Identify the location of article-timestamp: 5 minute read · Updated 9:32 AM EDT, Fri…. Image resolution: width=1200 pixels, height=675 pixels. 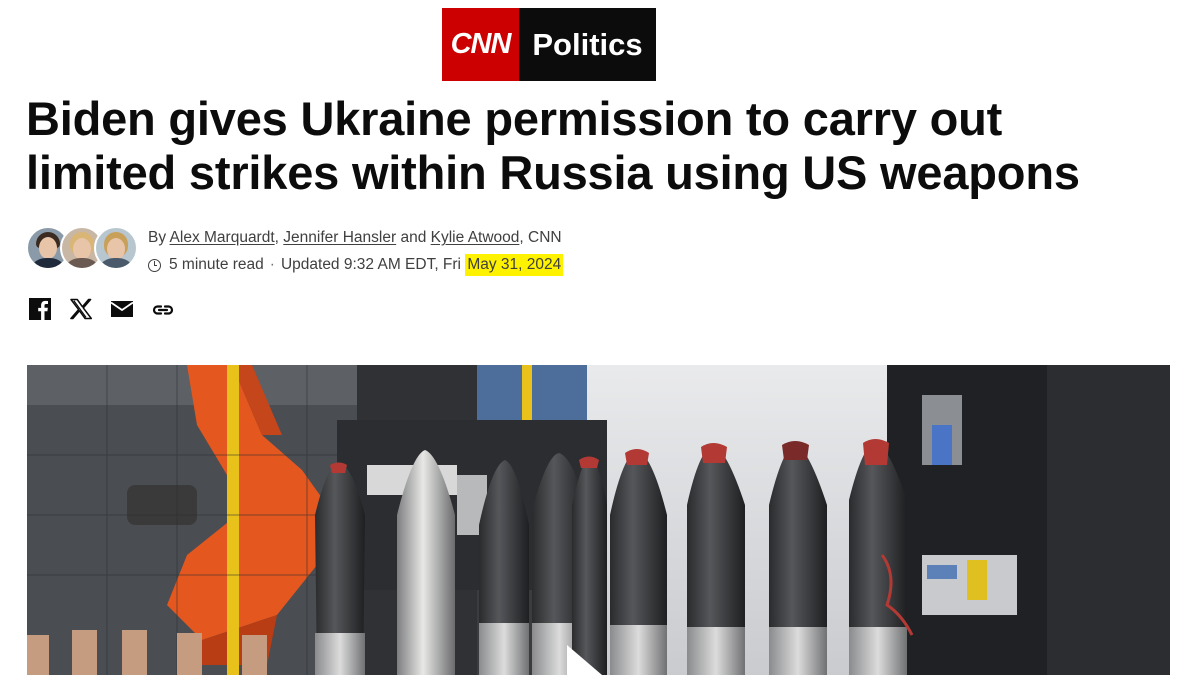
(356, 265).